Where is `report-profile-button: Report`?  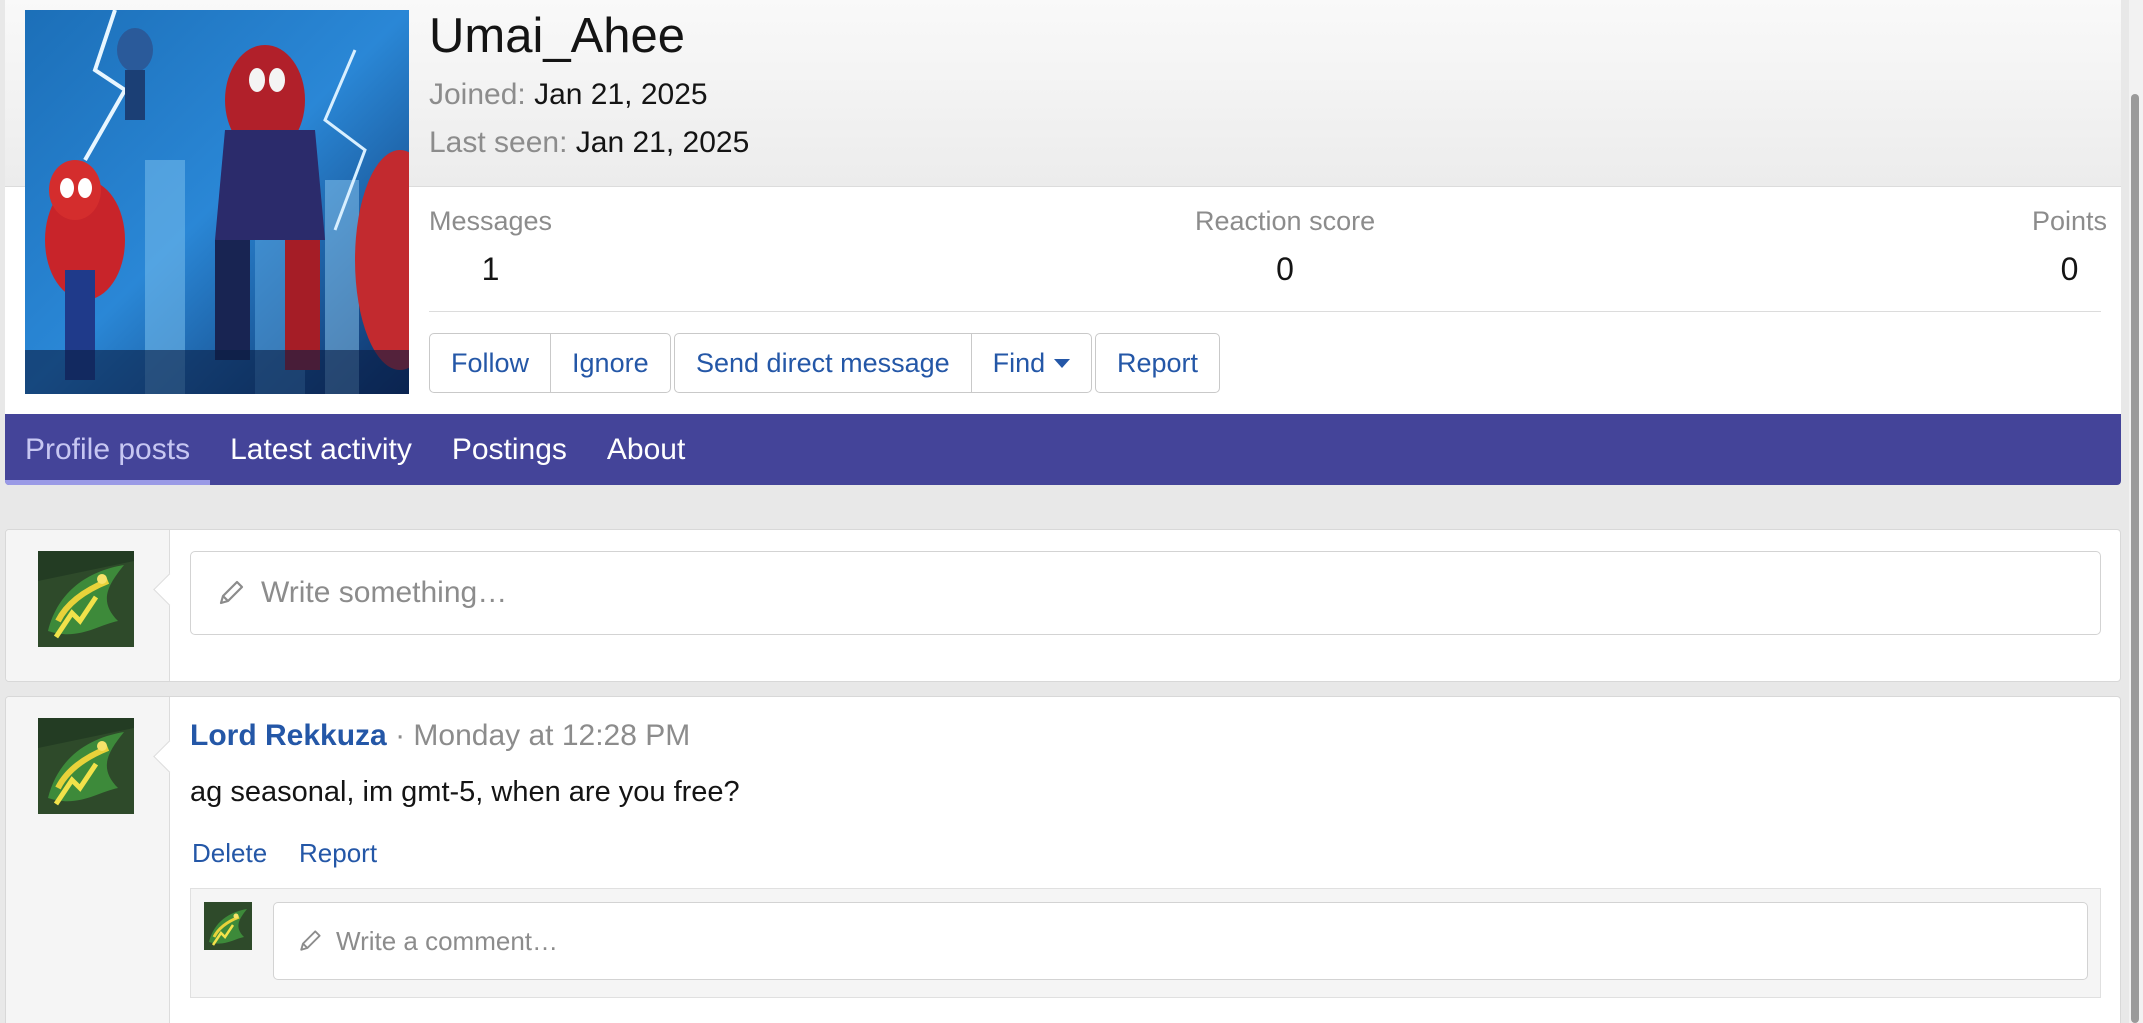 report-profile-button: Report is located at coordinates (1157, 363).